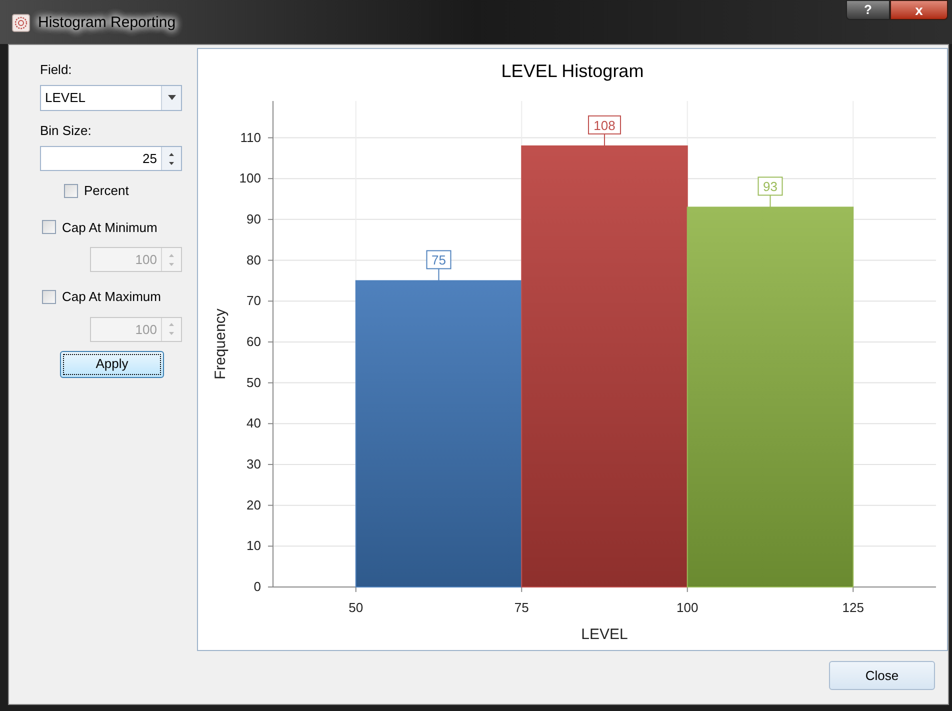 The width and height of the screenshot is (952, 711). What do you see at coordinates (253, 423) in the screenshot?
I see `y-tick-label: 40` at bounding box center [253, 423].